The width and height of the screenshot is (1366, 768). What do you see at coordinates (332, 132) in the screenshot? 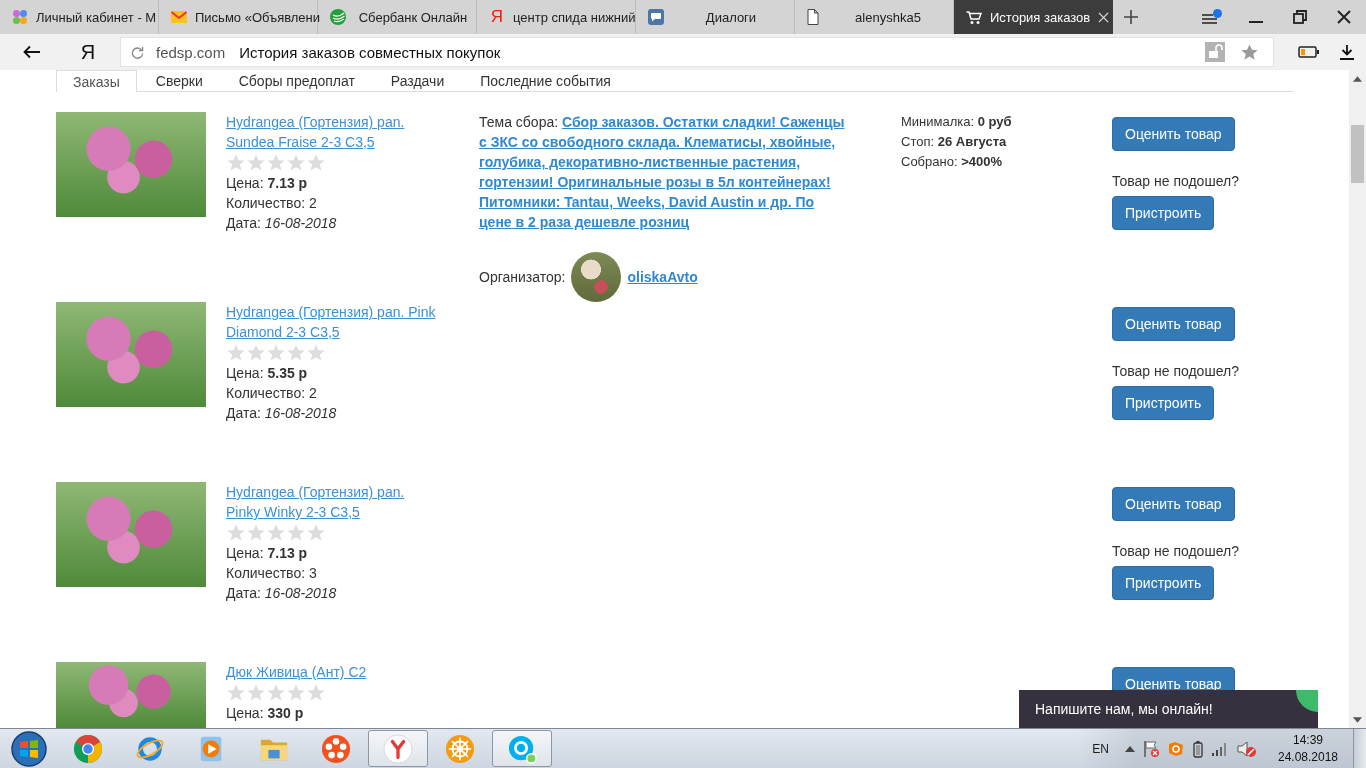
I see `product-link: Hydrangea (Гортензия) pan. Sundea Fraise 2-3 C3,5` at bounding box center [332, 132].